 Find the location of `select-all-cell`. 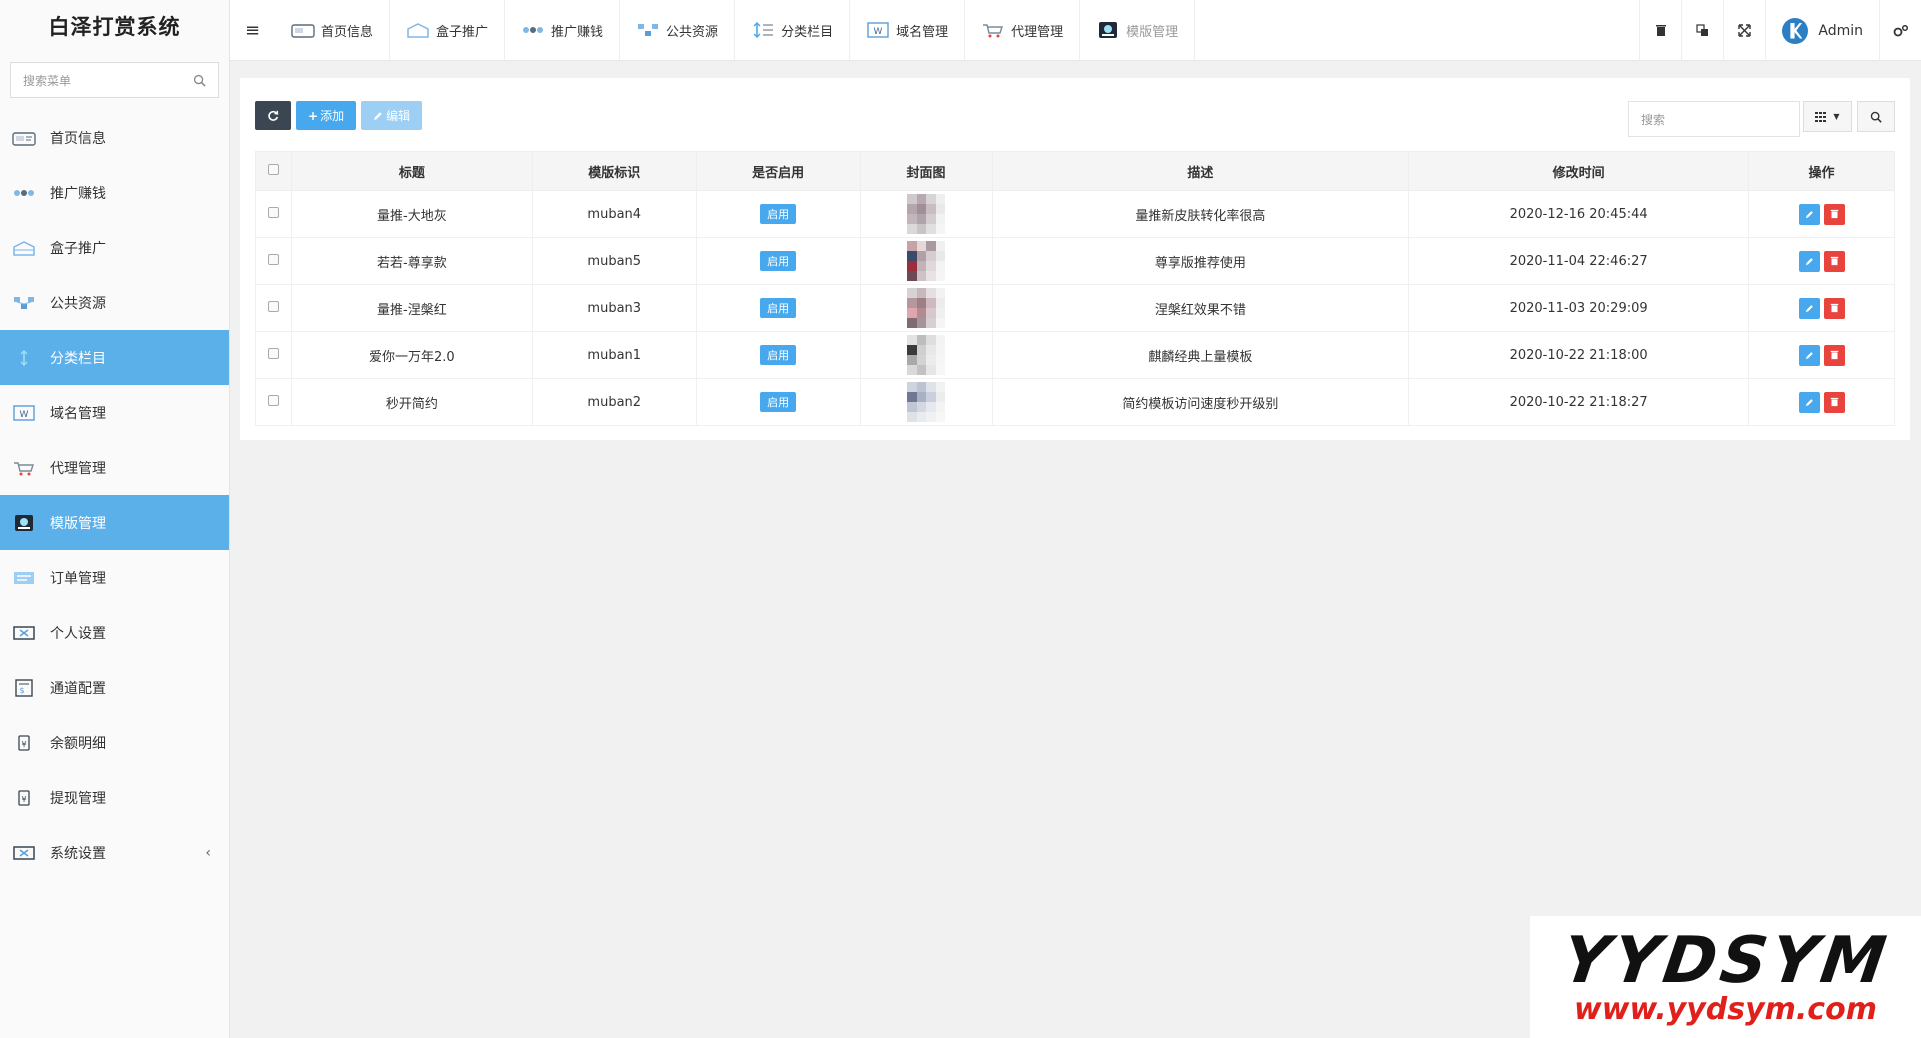

select-all-cell is located at coordinates (273, 171).